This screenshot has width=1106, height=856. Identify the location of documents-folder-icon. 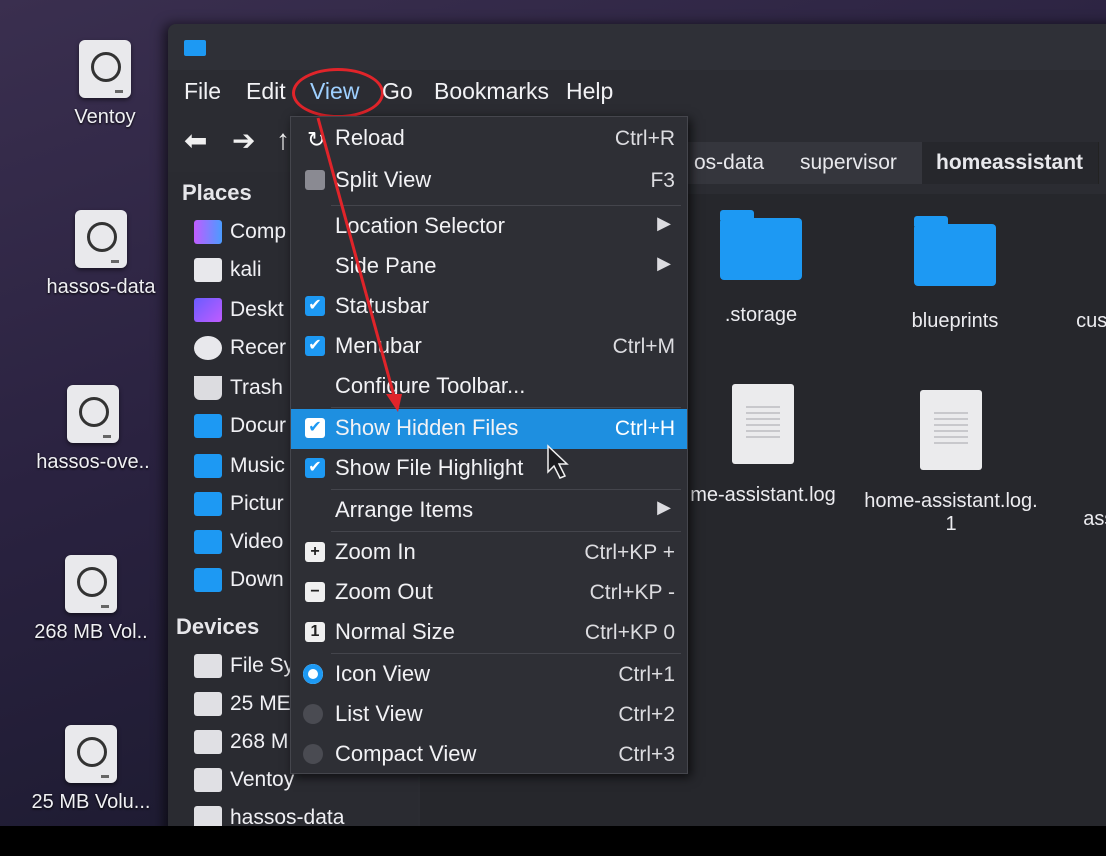
(208, 426).